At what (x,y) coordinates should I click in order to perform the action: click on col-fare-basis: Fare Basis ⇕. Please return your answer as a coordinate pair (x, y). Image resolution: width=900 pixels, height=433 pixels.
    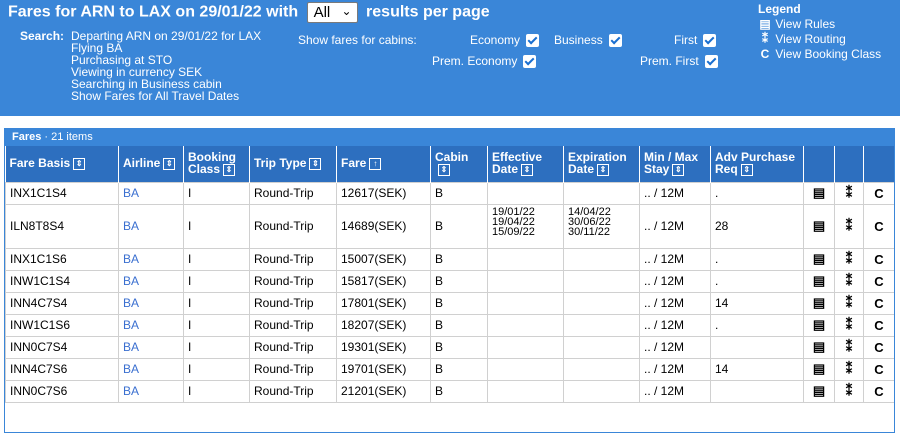
    Looking at the image, I should click on (62, 164).